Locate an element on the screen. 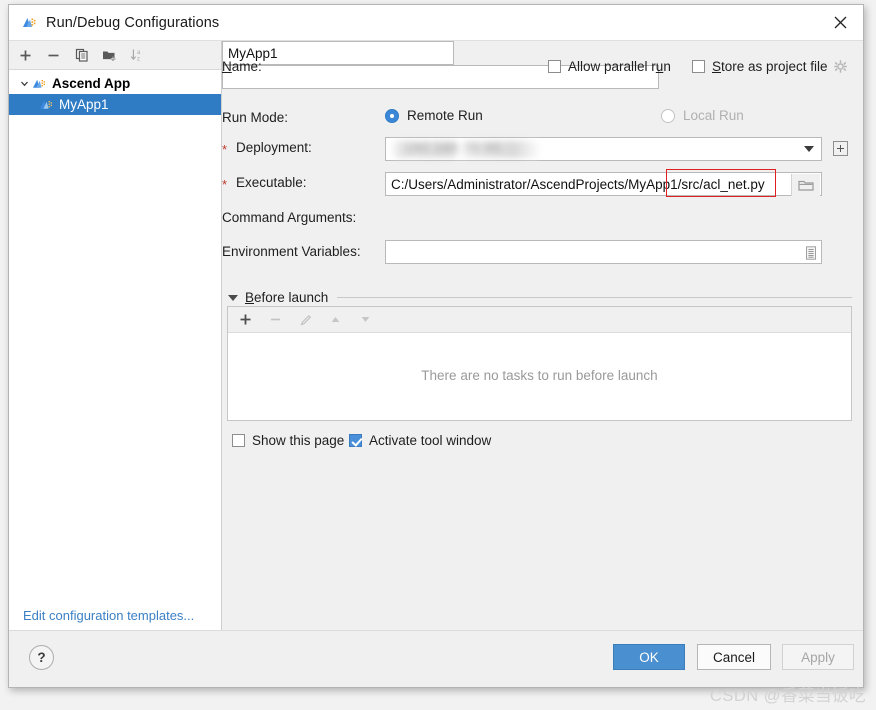 The width and height of the screenshot is (876, 710). remote-run-radio-row: Remote Run is located at coordinates (434, 115).